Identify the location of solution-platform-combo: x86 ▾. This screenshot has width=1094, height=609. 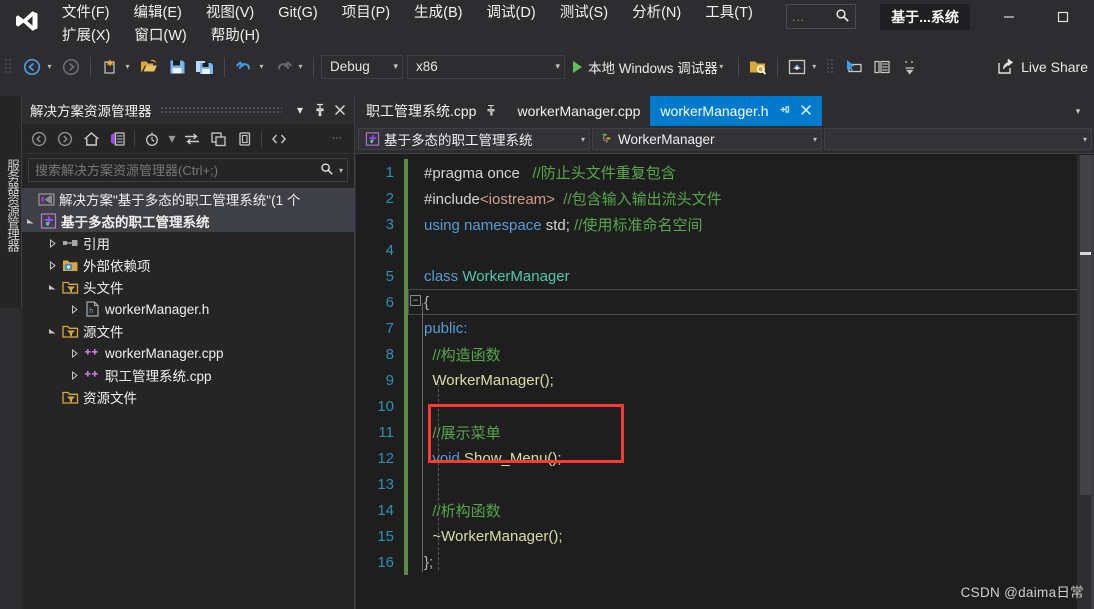
(486, 66).